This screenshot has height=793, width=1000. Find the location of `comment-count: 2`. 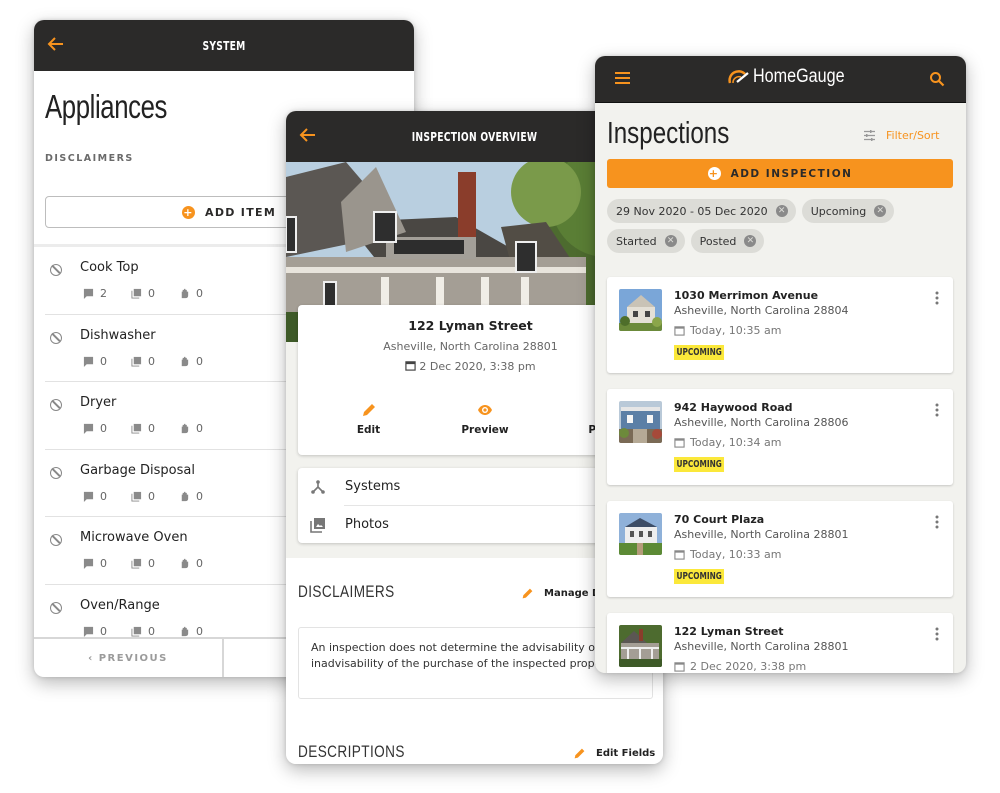

comment-count: 2 is located at coordinates (103, 293).